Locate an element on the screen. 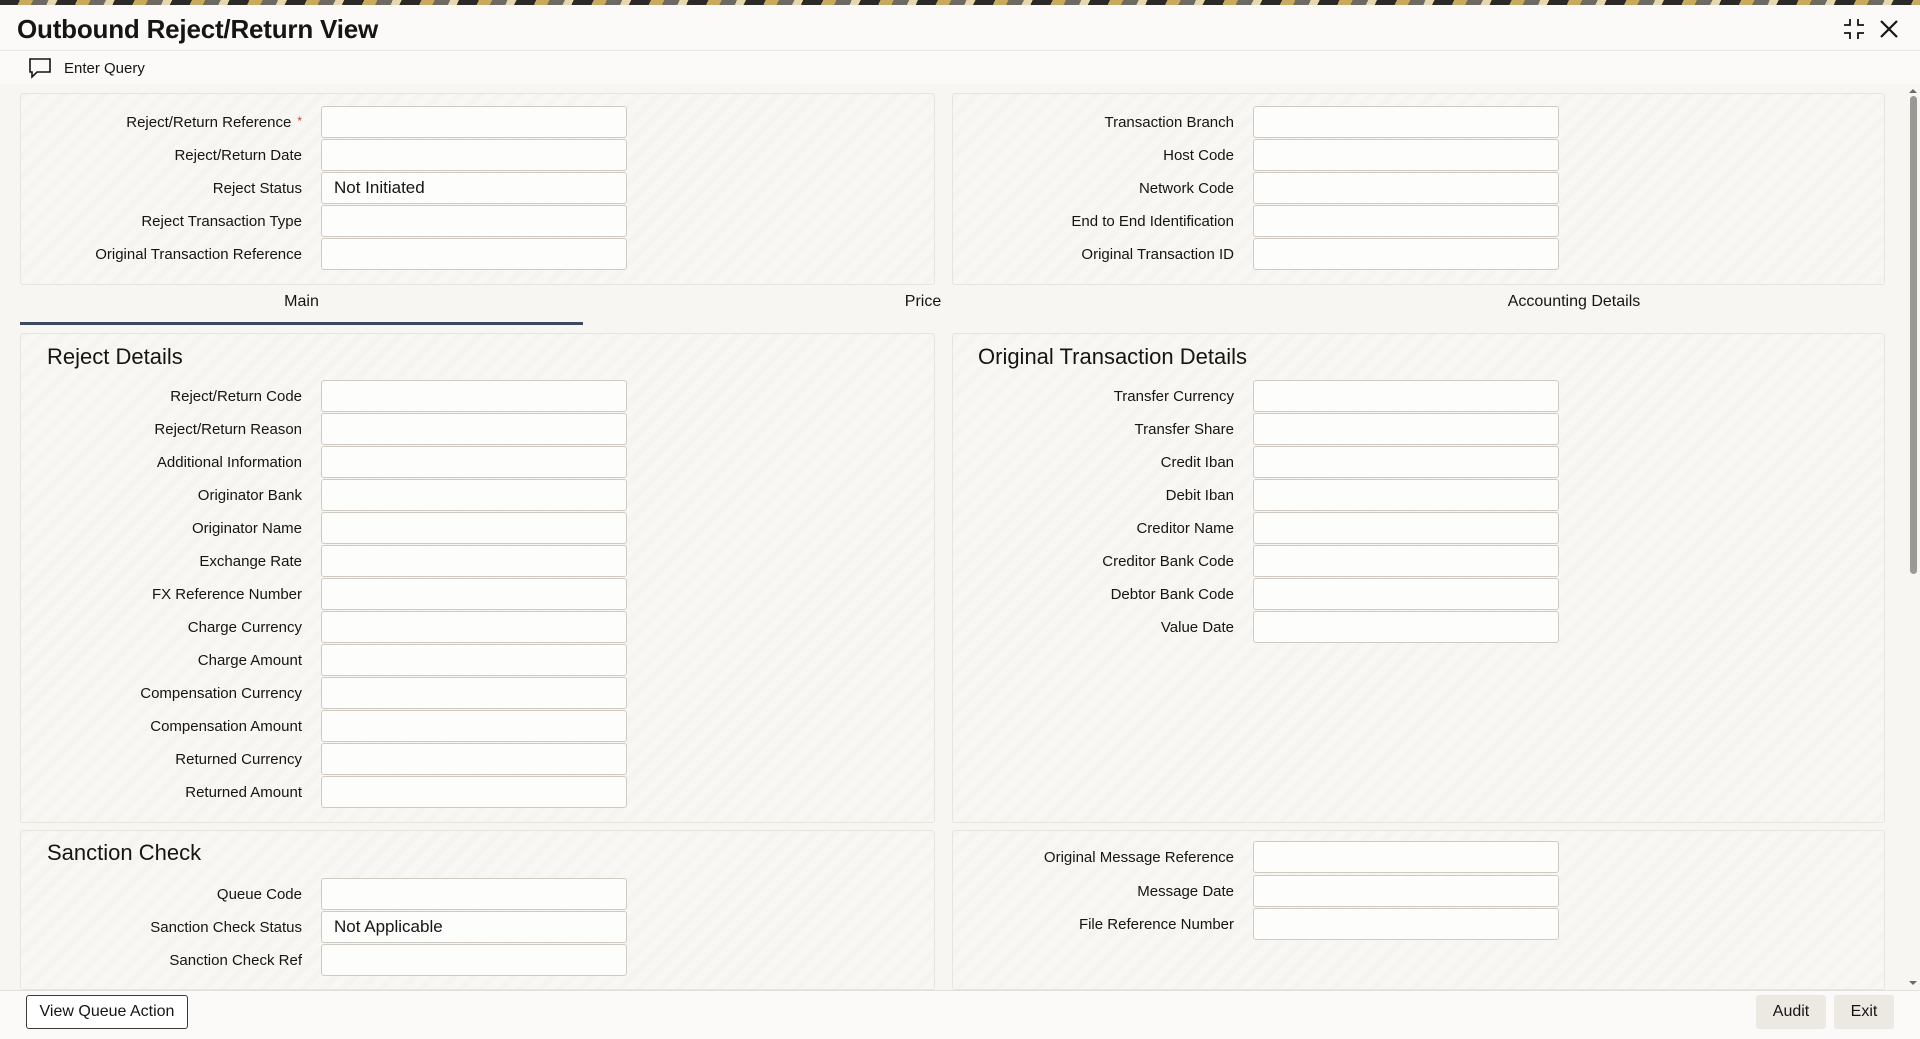  field-label: Additional Information is located at coordinates (229, 462).